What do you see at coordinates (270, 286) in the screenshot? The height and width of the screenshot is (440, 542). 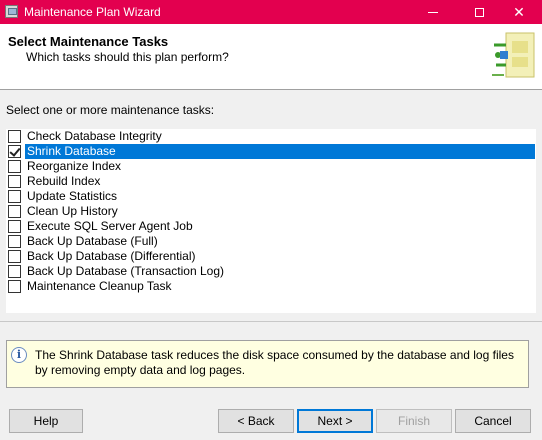 I see `task-item: Maintenance Cleanup Task` at bounding box center [270, 286].